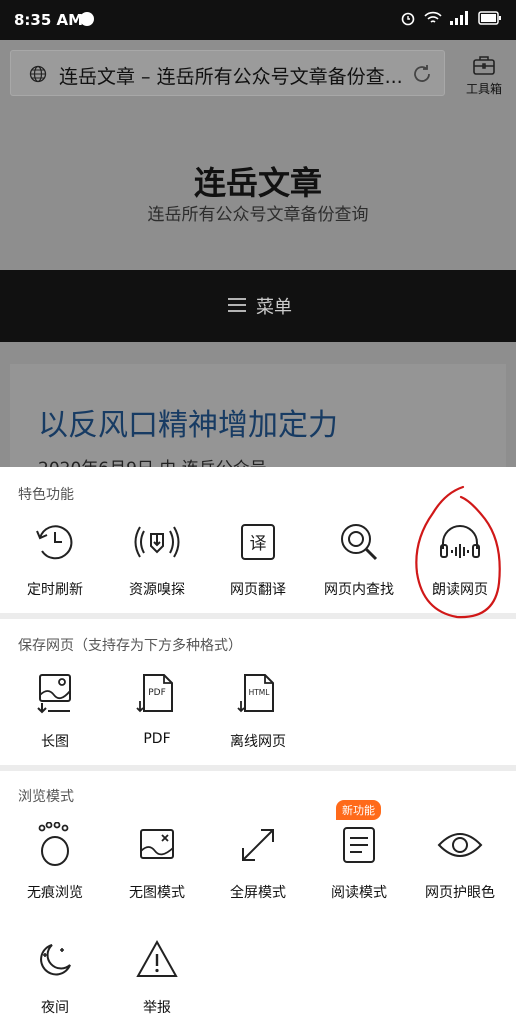 This screenshot has width=516, height=1024. What do you see at coordinates (188, 422) in the screenshot?
I see `article-title: 以反风口精神增加定力` at bounding box center [188, 422].